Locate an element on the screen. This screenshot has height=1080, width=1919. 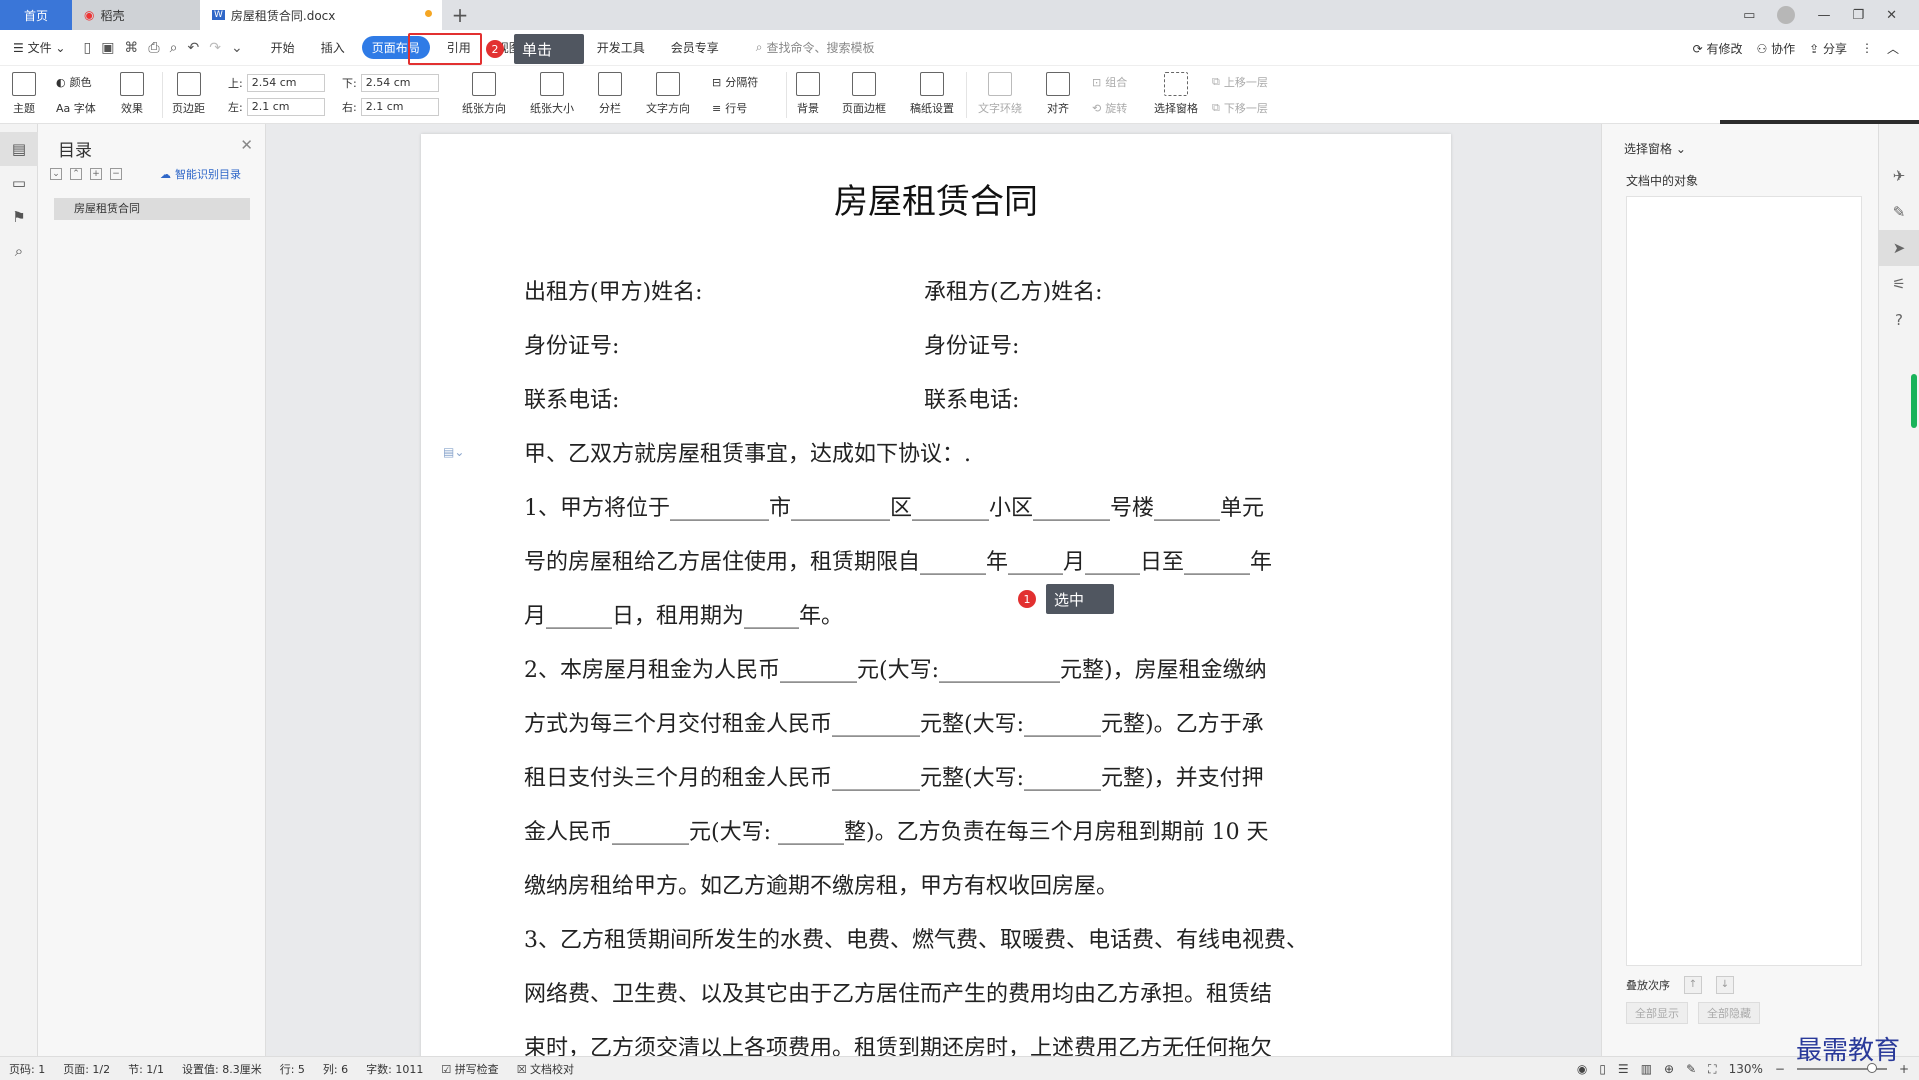
color-button: ◐ 颜色 is located at coordinates (74, 82).